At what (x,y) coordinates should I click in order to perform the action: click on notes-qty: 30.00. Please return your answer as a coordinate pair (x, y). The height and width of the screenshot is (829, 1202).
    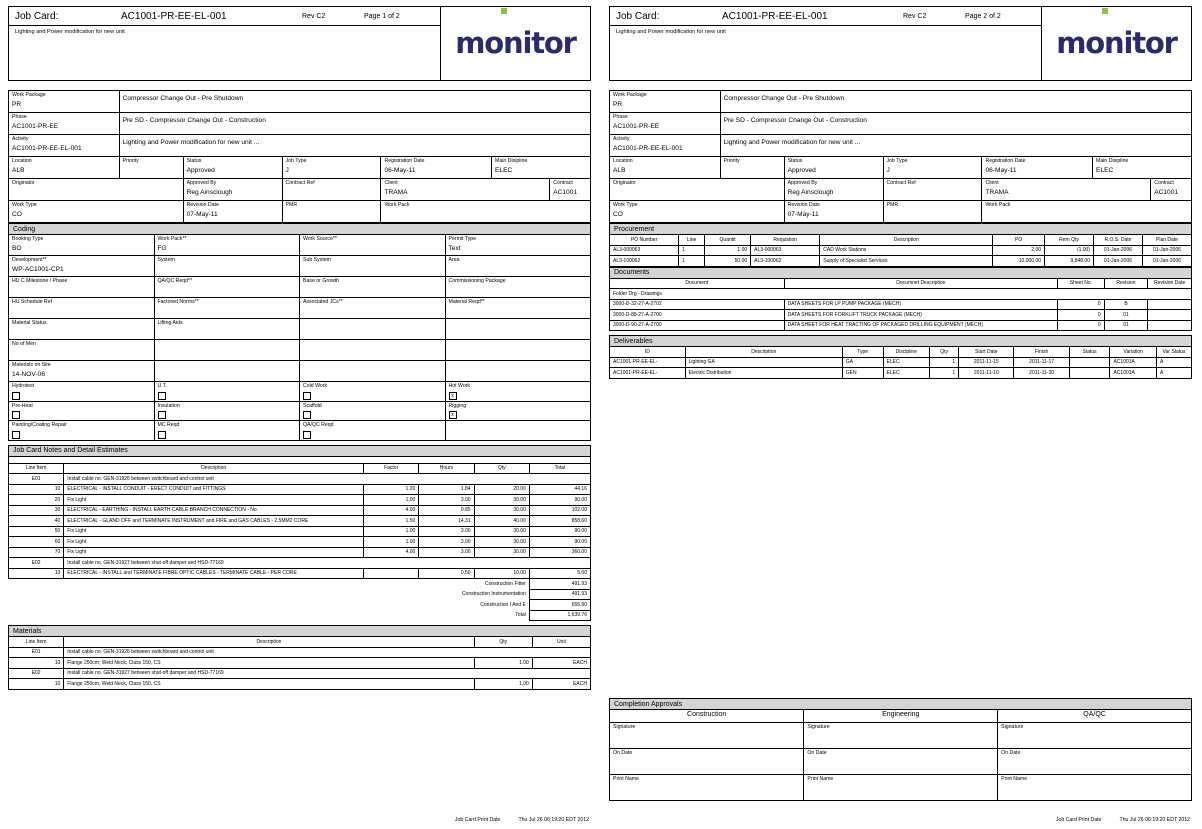
    Looking at the image, I should click on (501, 552).